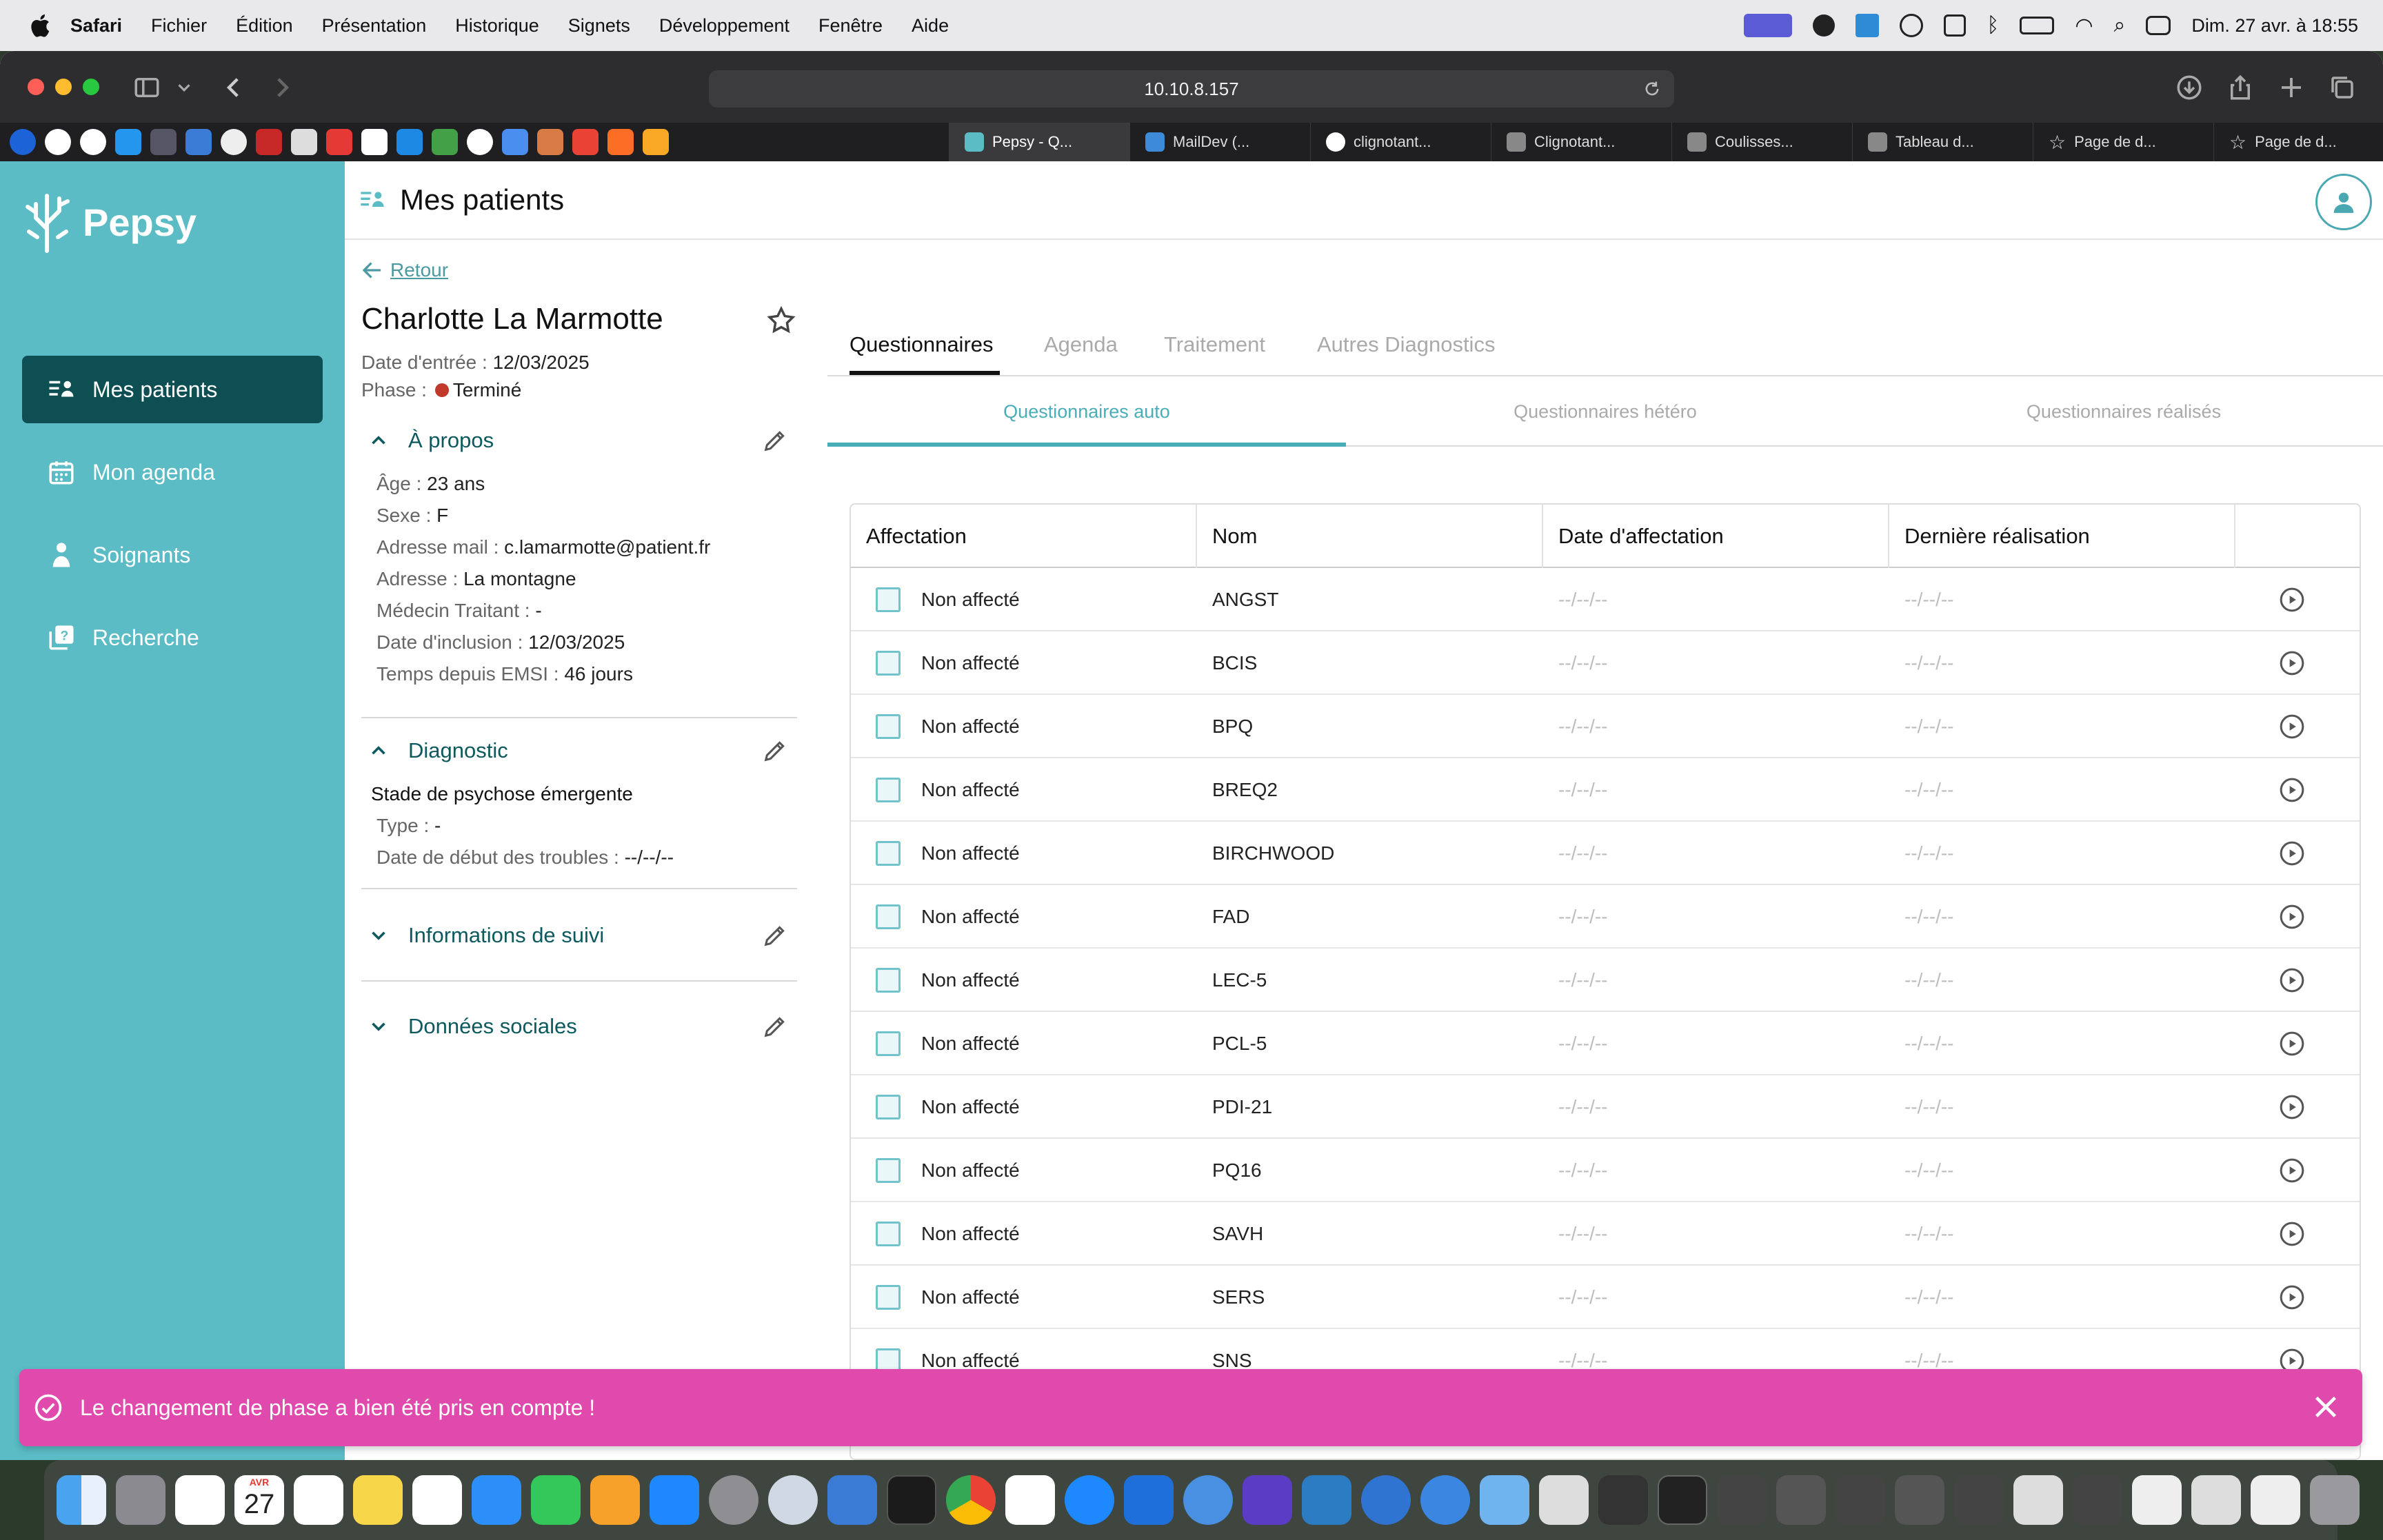 The width and height of the screenshot is (2383, 1540). What do you see at coordinates (1824, 26) in the screenshot?
I see `grammarly-icon` at bounding box center [1824, 26].